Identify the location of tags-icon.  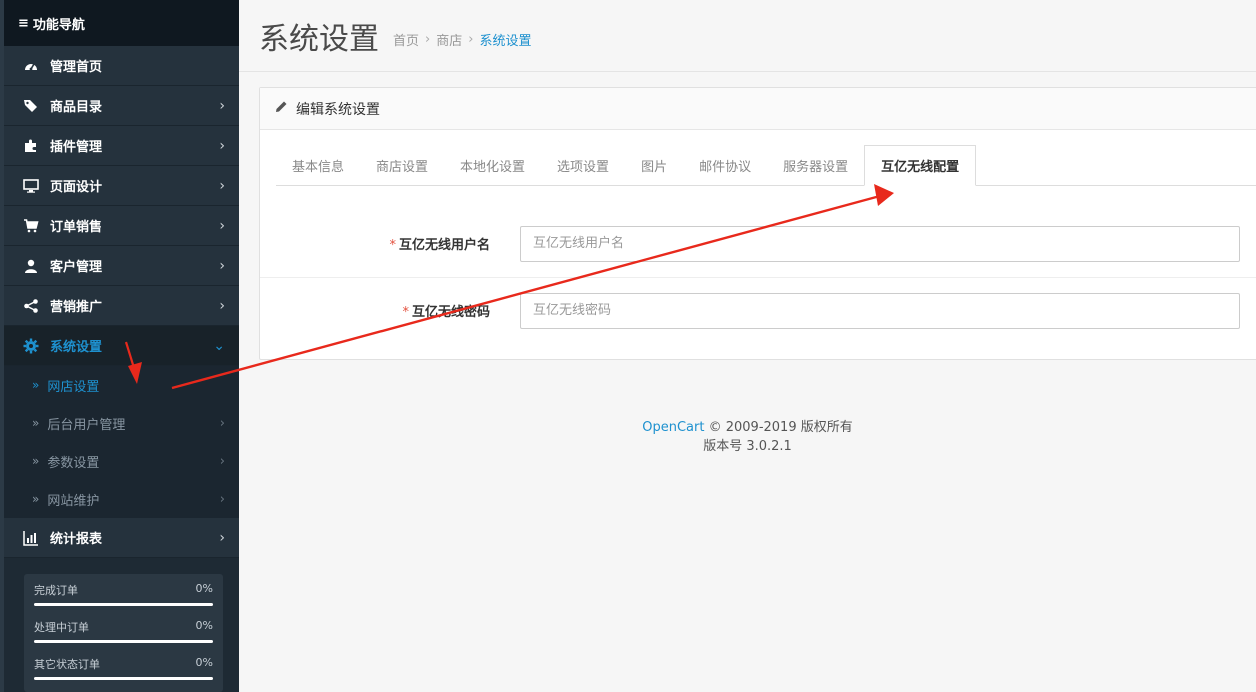
(31, 106).